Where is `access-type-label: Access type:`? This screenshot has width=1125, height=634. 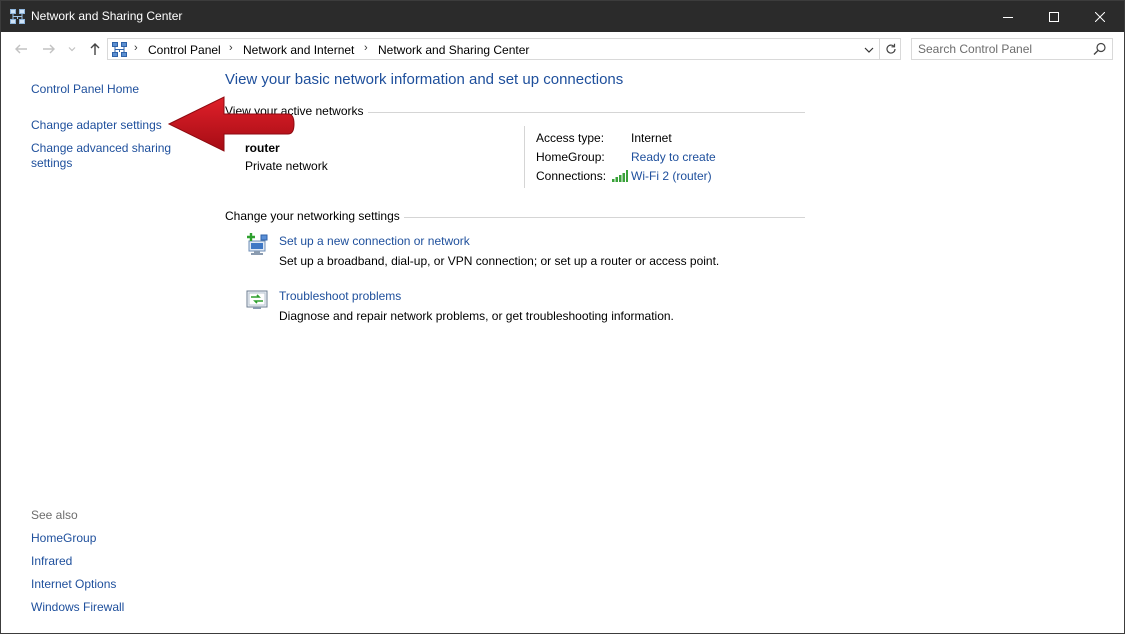
access-type-label: Access type: is located at coordinates (570, 138).